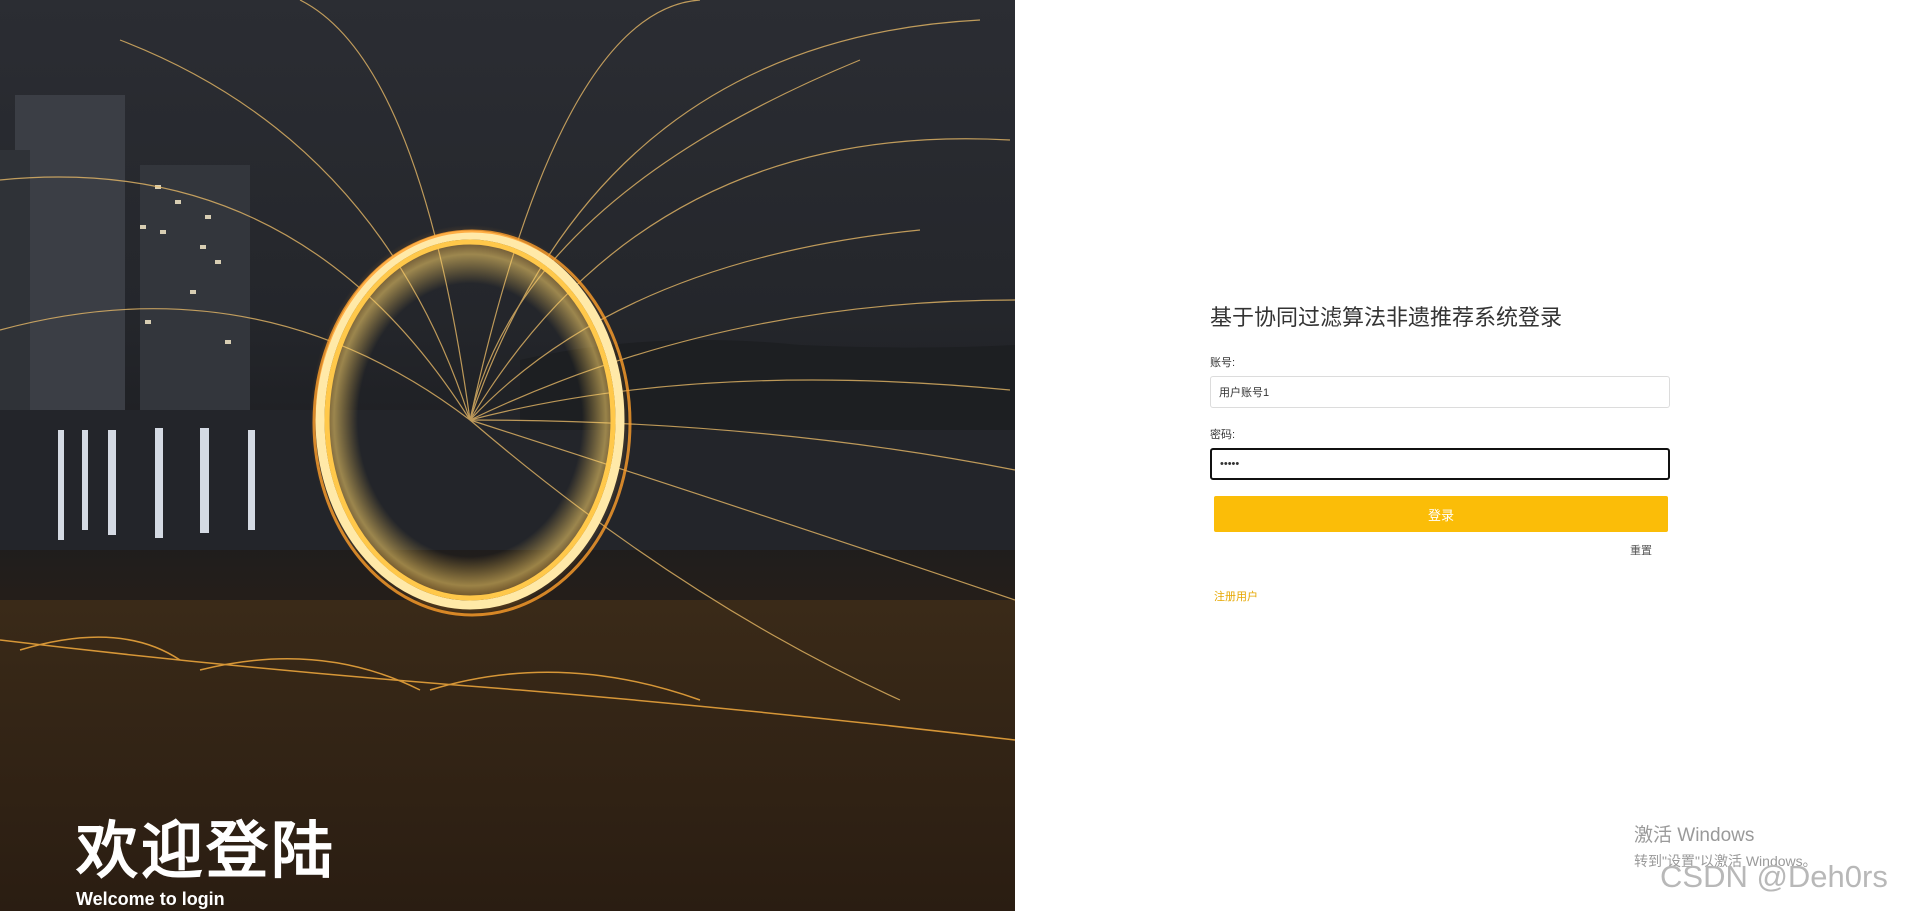 This screenshot has height=911, width=1919. Describe the element at coordinates (1386, 318) in the screenshot. I see `login-form-title: 基于协同过滤算法非遗推荐系统登录` at that location.